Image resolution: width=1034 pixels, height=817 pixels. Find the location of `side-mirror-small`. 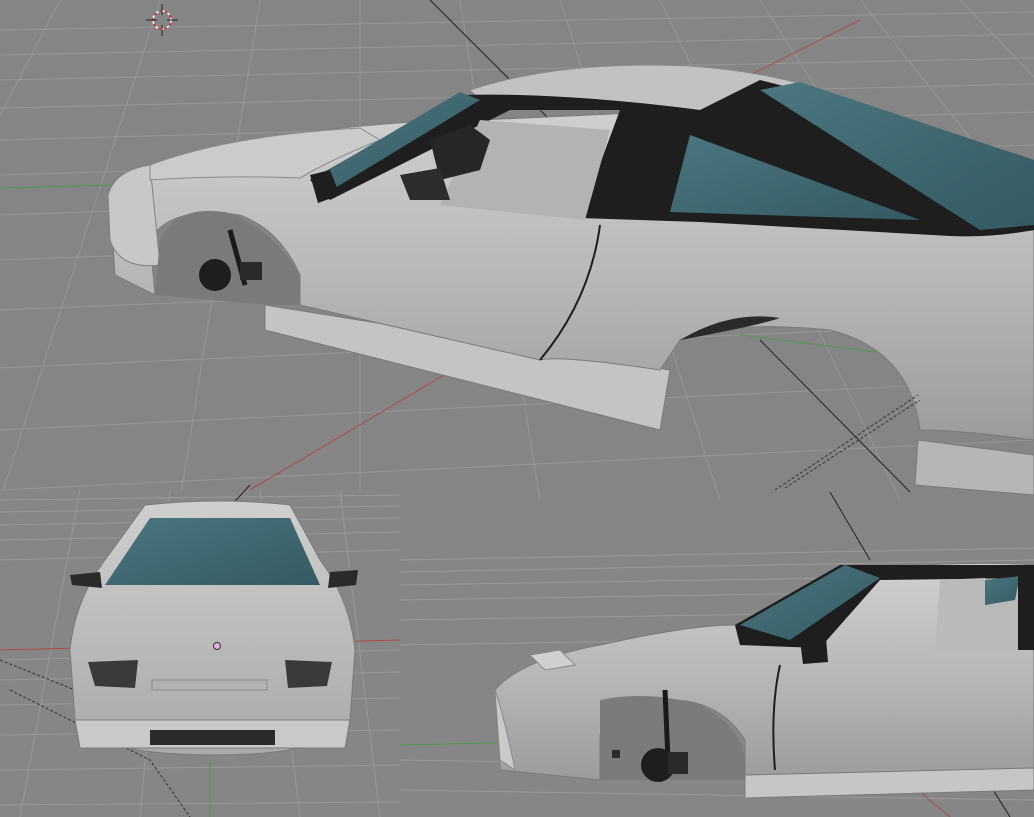

side-mirror-small is located at coordinates (814, 651).